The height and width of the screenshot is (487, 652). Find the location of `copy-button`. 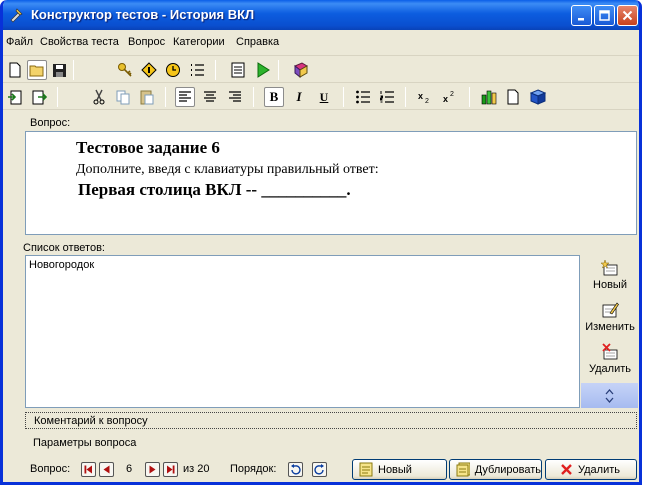

copy-button is located at coordinates (123, 97).